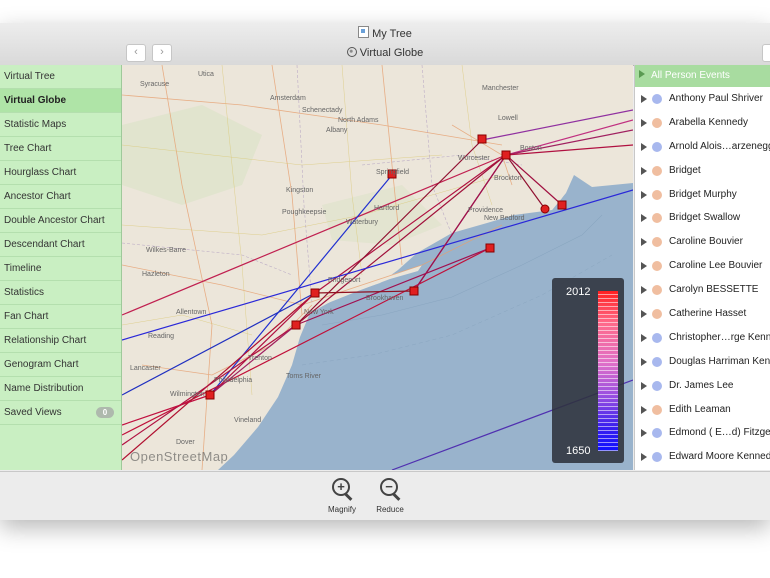 The width and height of the screenshot is (770, 578). Describe the element at coordinates (702, 123) in the screenshot. I see `person-row: Arabella Kennedy` at that location.